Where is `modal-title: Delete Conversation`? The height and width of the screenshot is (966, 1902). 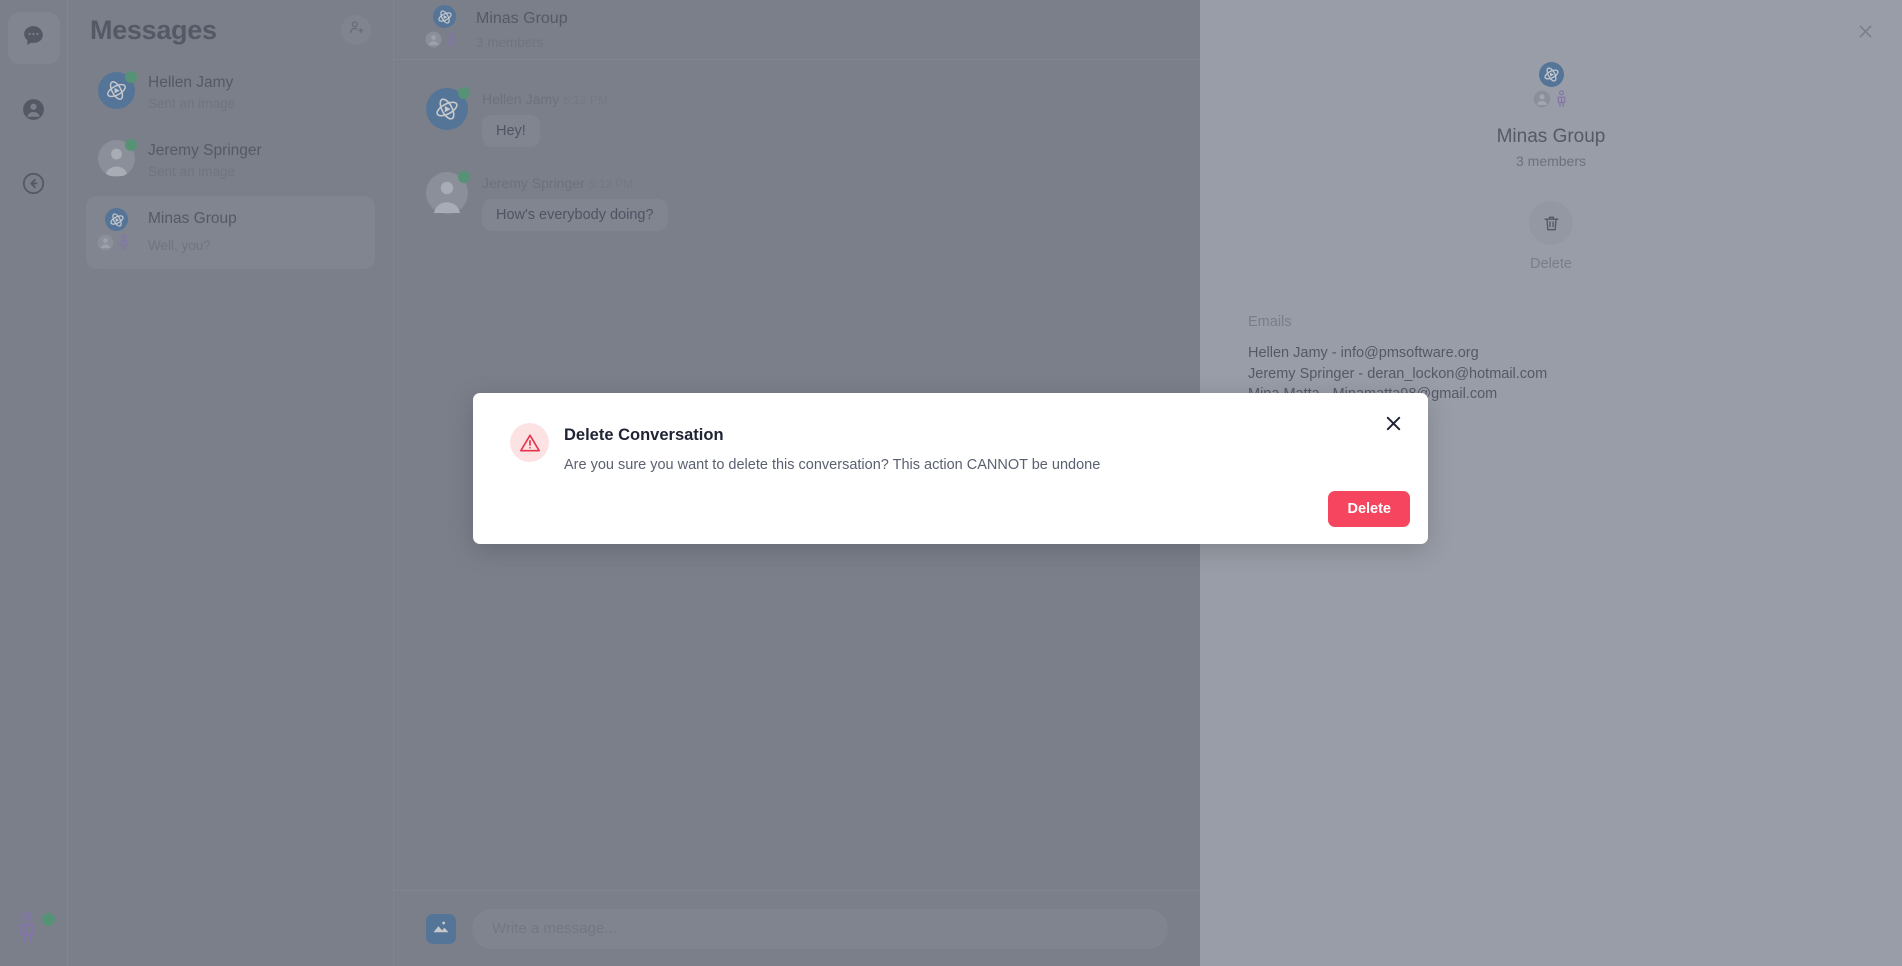
modal-title: Delete Conversation is located at coordinates (644, 435).